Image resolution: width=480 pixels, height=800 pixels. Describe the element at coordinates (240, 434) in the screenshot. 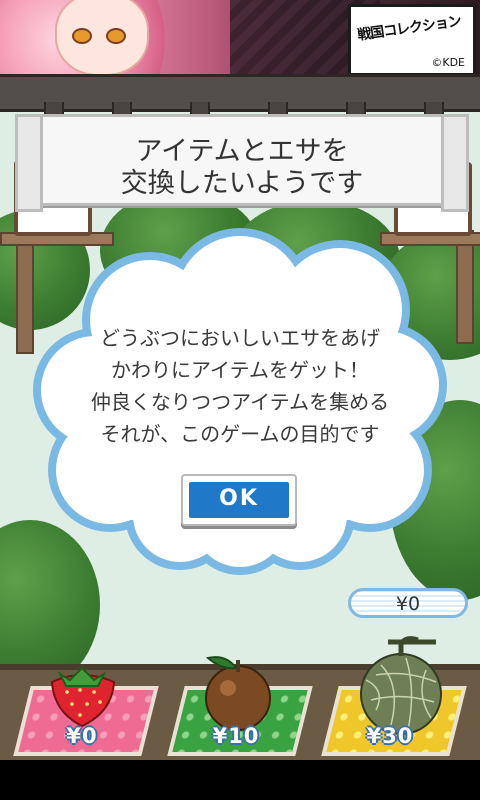

I see `dialog-text-line-4: それが、このゲームの目的です` at that location.